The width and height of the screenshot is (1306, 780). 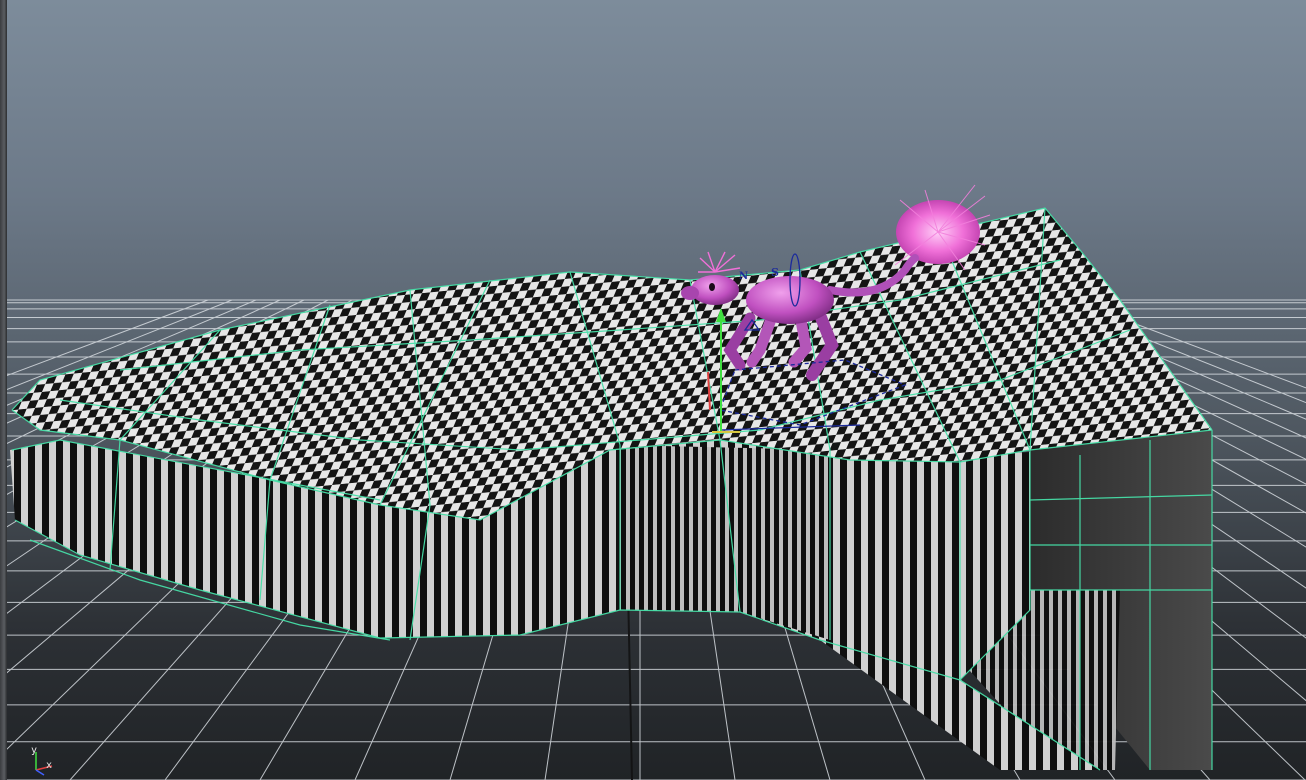 What do you see at coordinates (3, 390) in the screenshot?
I see `viewport-left-border` at bounding box center [3, 390].